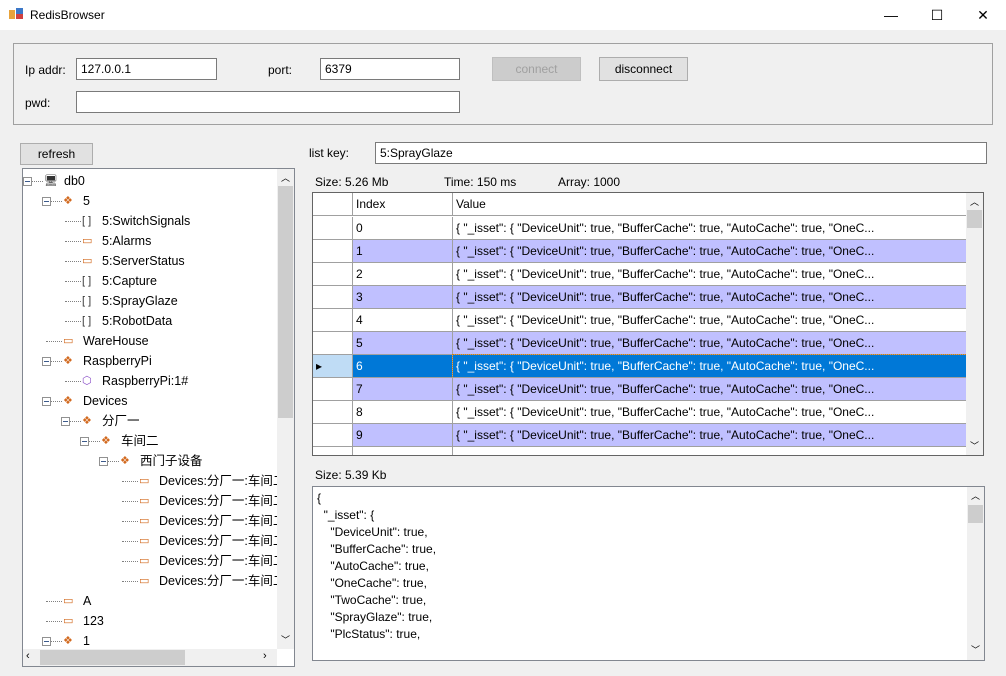 Image resolution: width=1006 pixels, height=676 pixels. I want to click on tree-vertical-scrollbar: ︿ ﹀, so click(285, 409).